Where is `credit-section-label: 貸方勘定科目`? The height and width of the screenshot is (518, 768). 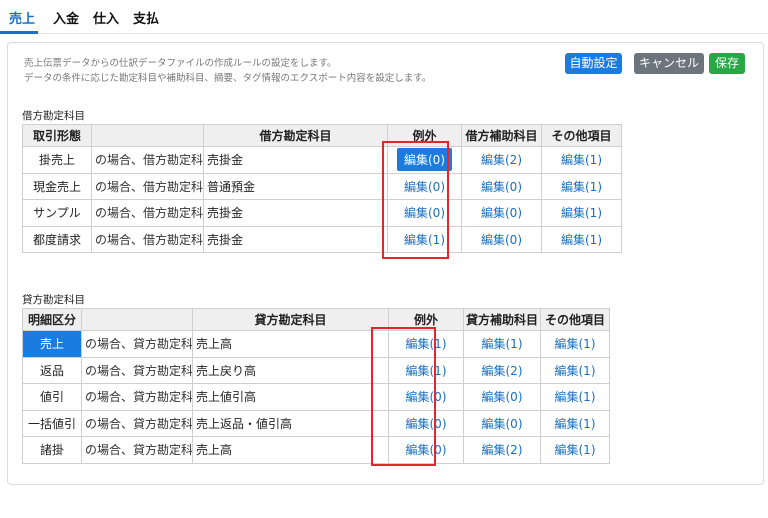
credit-section-label: 貸方勘定科目 is located at coordinates (53, 300).